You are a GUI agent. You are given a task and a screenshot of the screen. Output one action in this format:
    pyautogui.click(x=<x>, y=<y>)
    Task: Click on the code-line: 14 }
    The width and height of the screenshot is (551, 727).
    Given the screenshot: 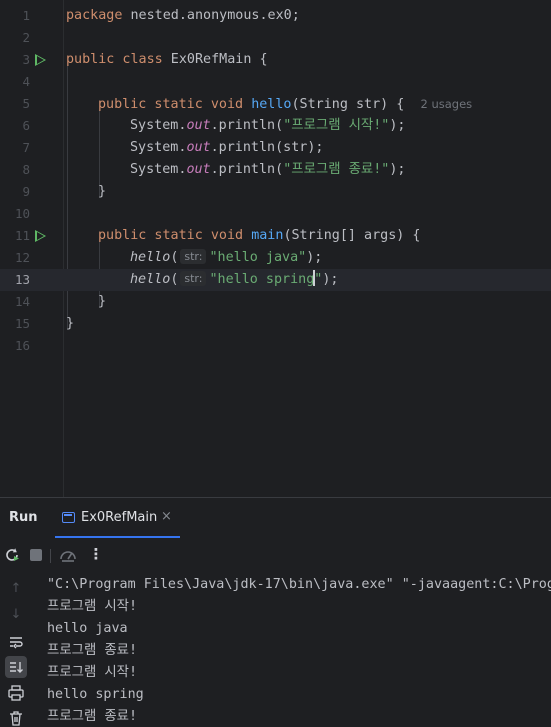 What is the action you would take?
    pyautogui.click(x=275, y=302)
    